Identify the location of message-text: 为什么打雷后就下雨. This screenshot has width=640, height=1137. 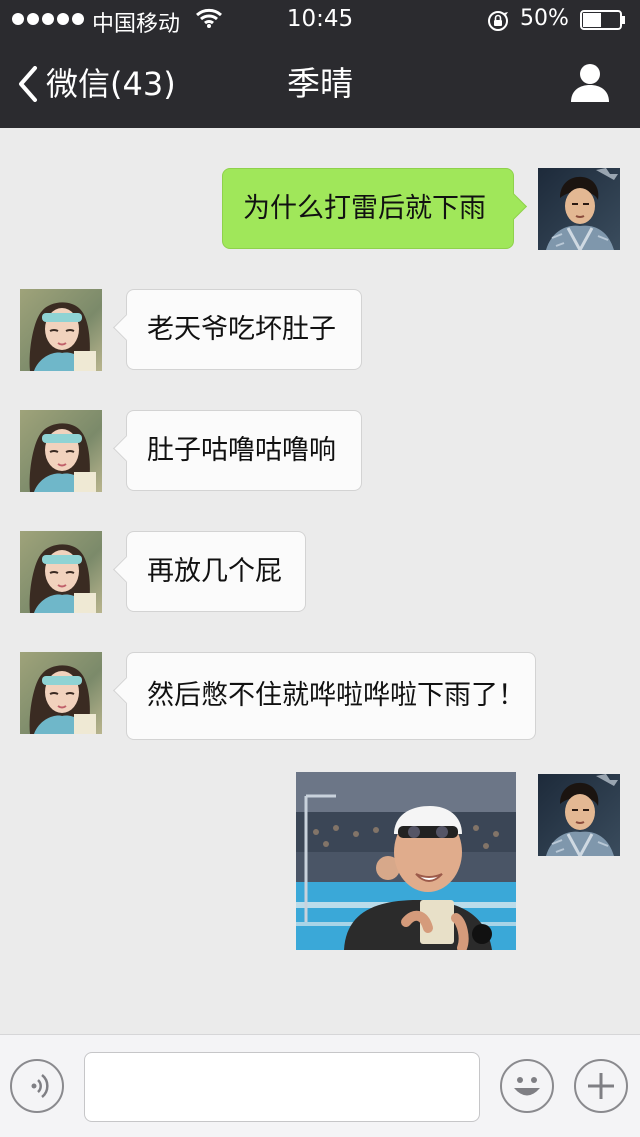
(364, 208).